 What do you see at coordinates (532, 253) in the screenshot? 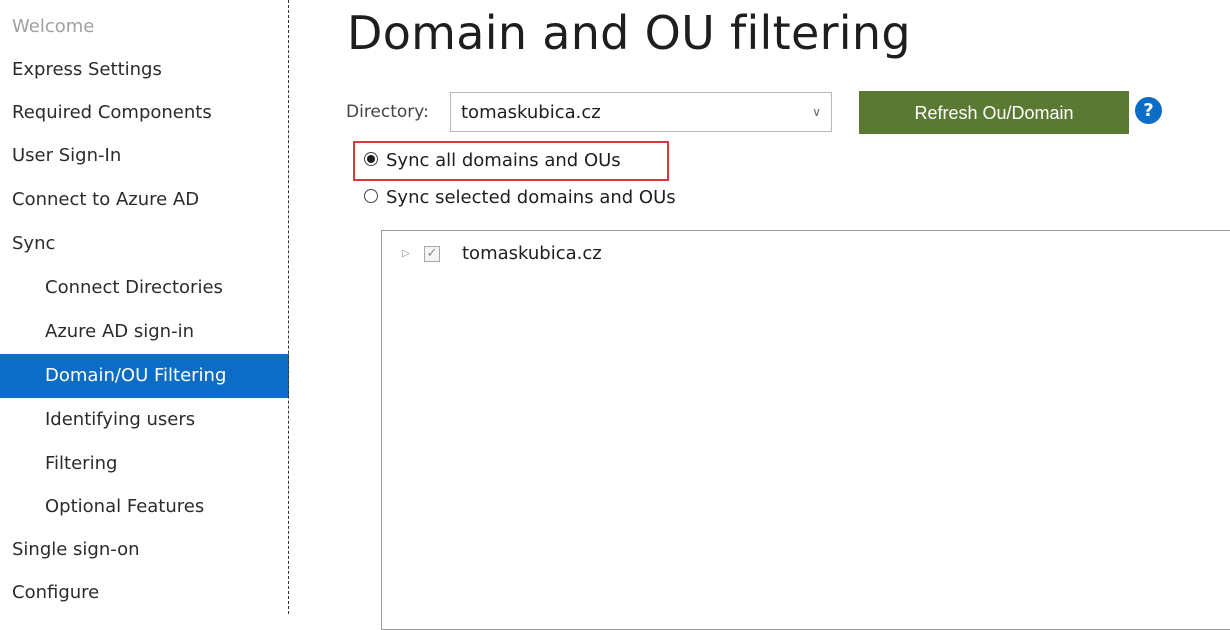
I see `tree-item-label: tomaskubica.cz` at bounding box center [532, 253].